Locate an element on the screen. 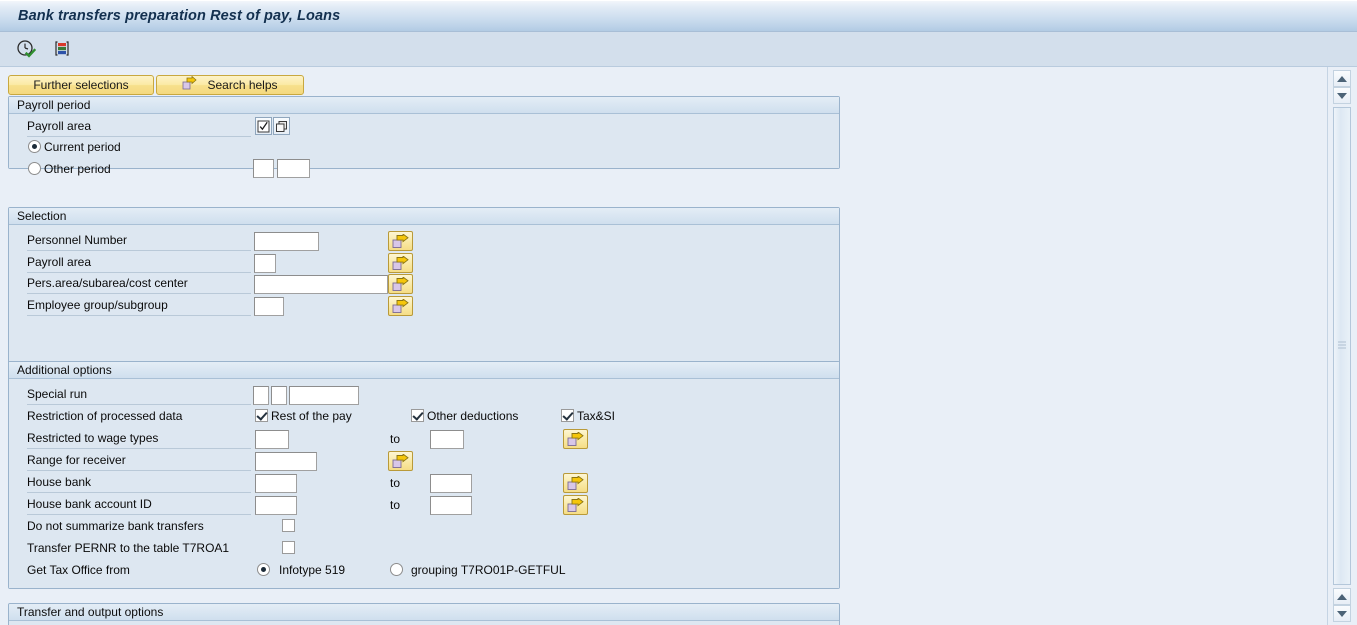 Image resolution: width=1357 pixels, height=625 pixels. transfer-pernr-label: Transfer PERNR to the table T7ROA1 is located at coordinates (128, 548).